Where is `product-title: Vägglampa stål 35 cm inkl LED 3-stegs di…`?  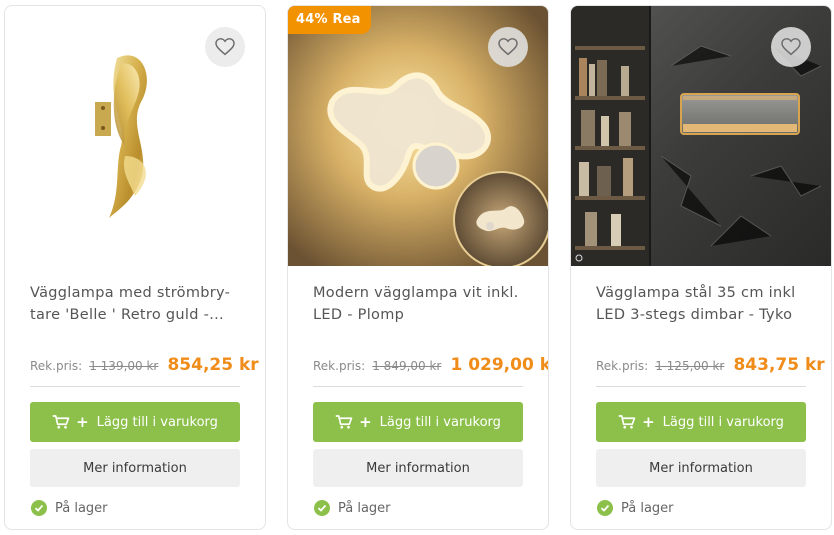
product-title: Vägglampa stål 35 cm inkl LED 3-stegs di… is located at coordinates (703, 304).